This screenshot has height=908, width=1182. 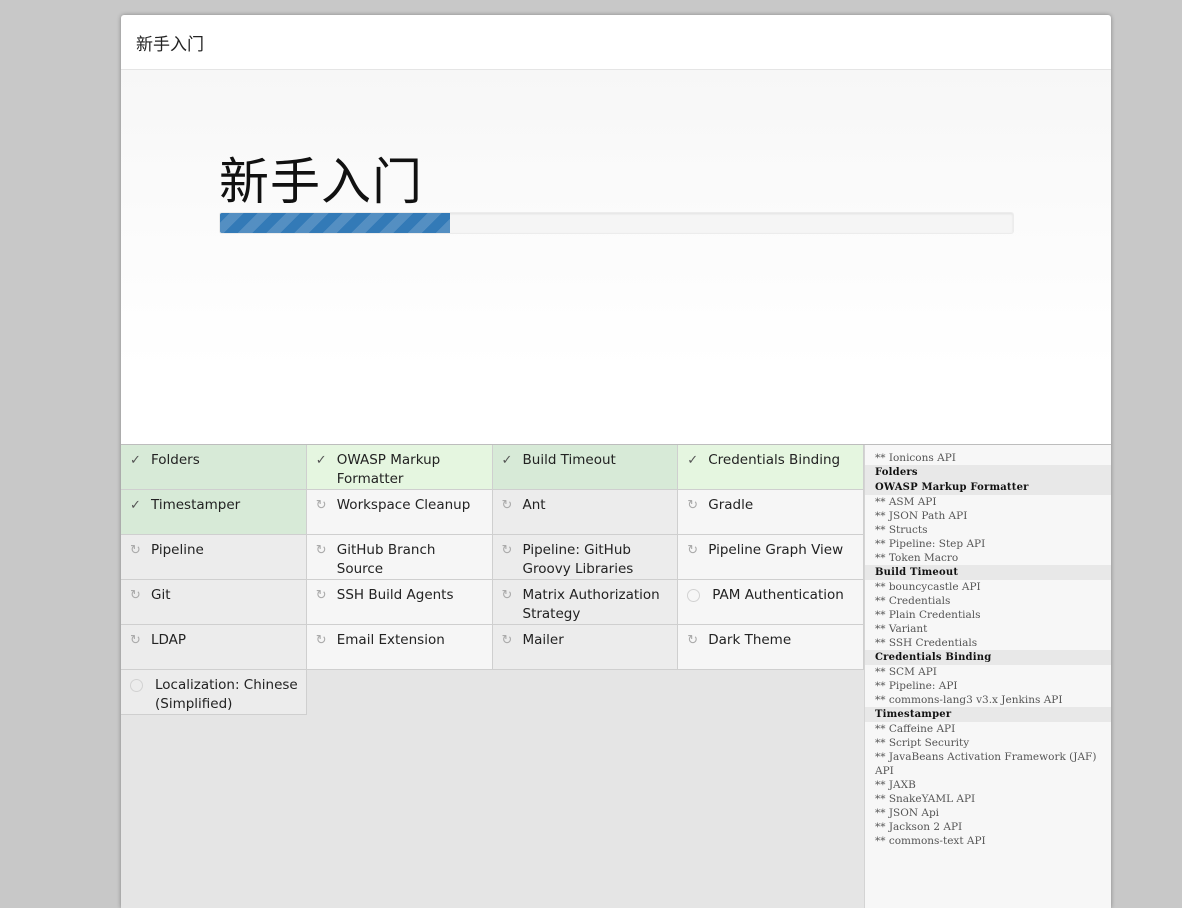 I want to click on plugin-label: Email Extension, so click(x=390, y=640).